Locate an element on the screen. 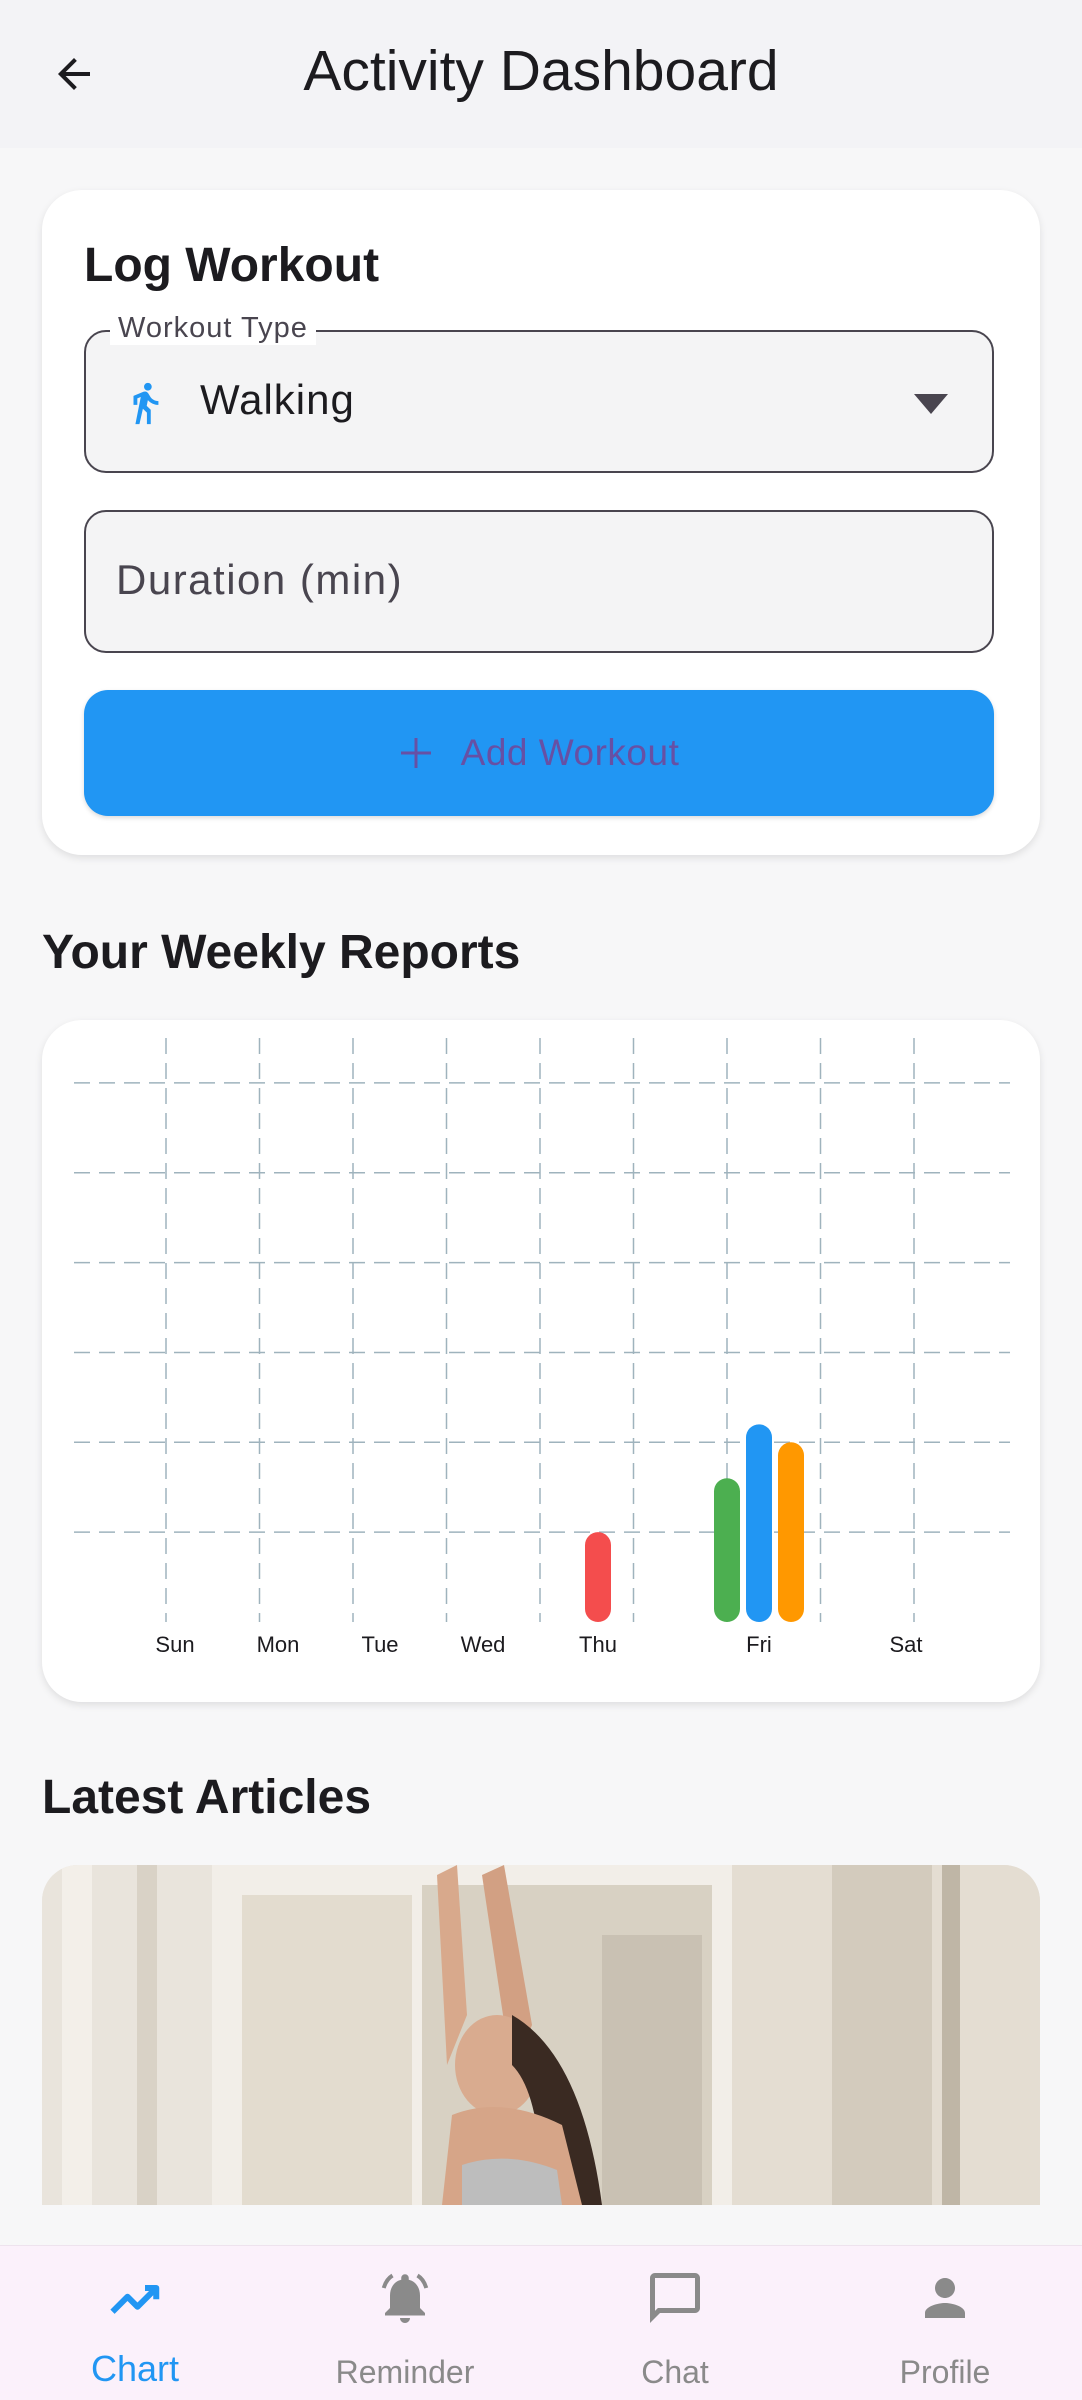  app-bar: Activity Dashboard is located at coordinates (541, 74).